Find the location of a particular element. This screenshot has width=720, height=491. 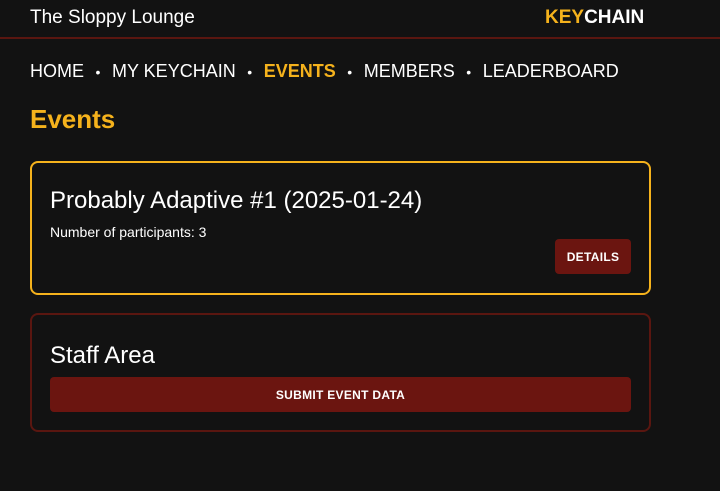

brand-chain-text: CHAIN is located at coordinates (614, 17).